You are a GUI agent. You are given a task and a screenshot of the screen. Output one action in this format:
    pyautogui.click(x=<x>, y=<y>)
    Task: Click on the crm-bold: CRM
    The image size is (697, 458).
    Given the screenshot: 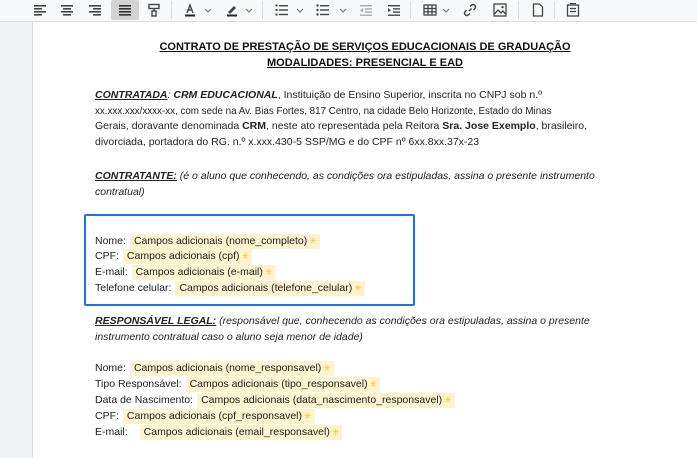 What is the action you would take?
    pyautogui.click(x=254, y=126)
    